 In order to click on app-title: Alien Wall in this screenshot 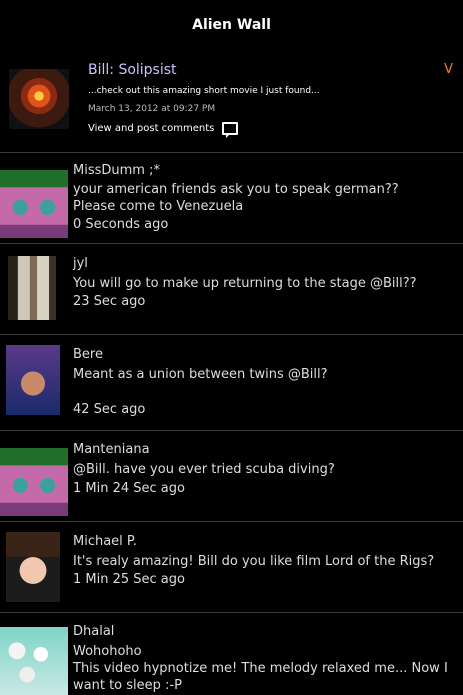, I will do `click(231, 25)`.